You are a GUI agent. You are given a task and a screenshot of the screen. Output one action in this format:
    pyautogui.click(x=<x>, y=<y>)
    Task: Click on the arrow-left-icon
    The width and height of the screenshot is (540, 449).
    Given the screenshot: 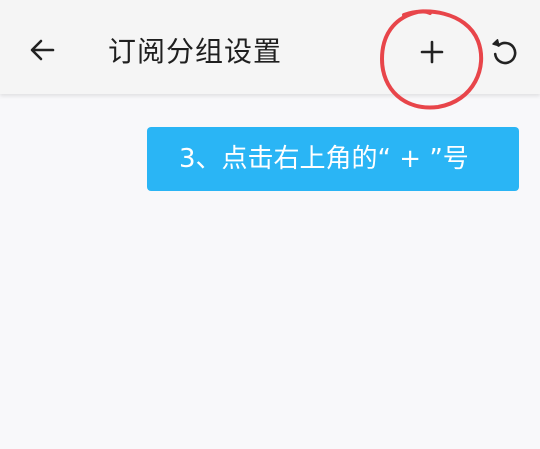 What is the action you would take?
    pyautogui.click(x=42, y=50)
    